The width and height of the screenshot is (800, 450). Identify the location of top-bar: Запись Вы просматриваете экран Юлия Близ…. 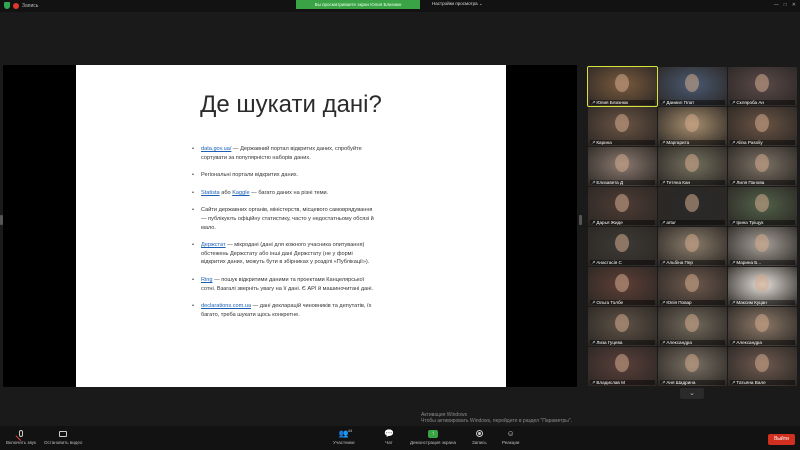
(400, 6).